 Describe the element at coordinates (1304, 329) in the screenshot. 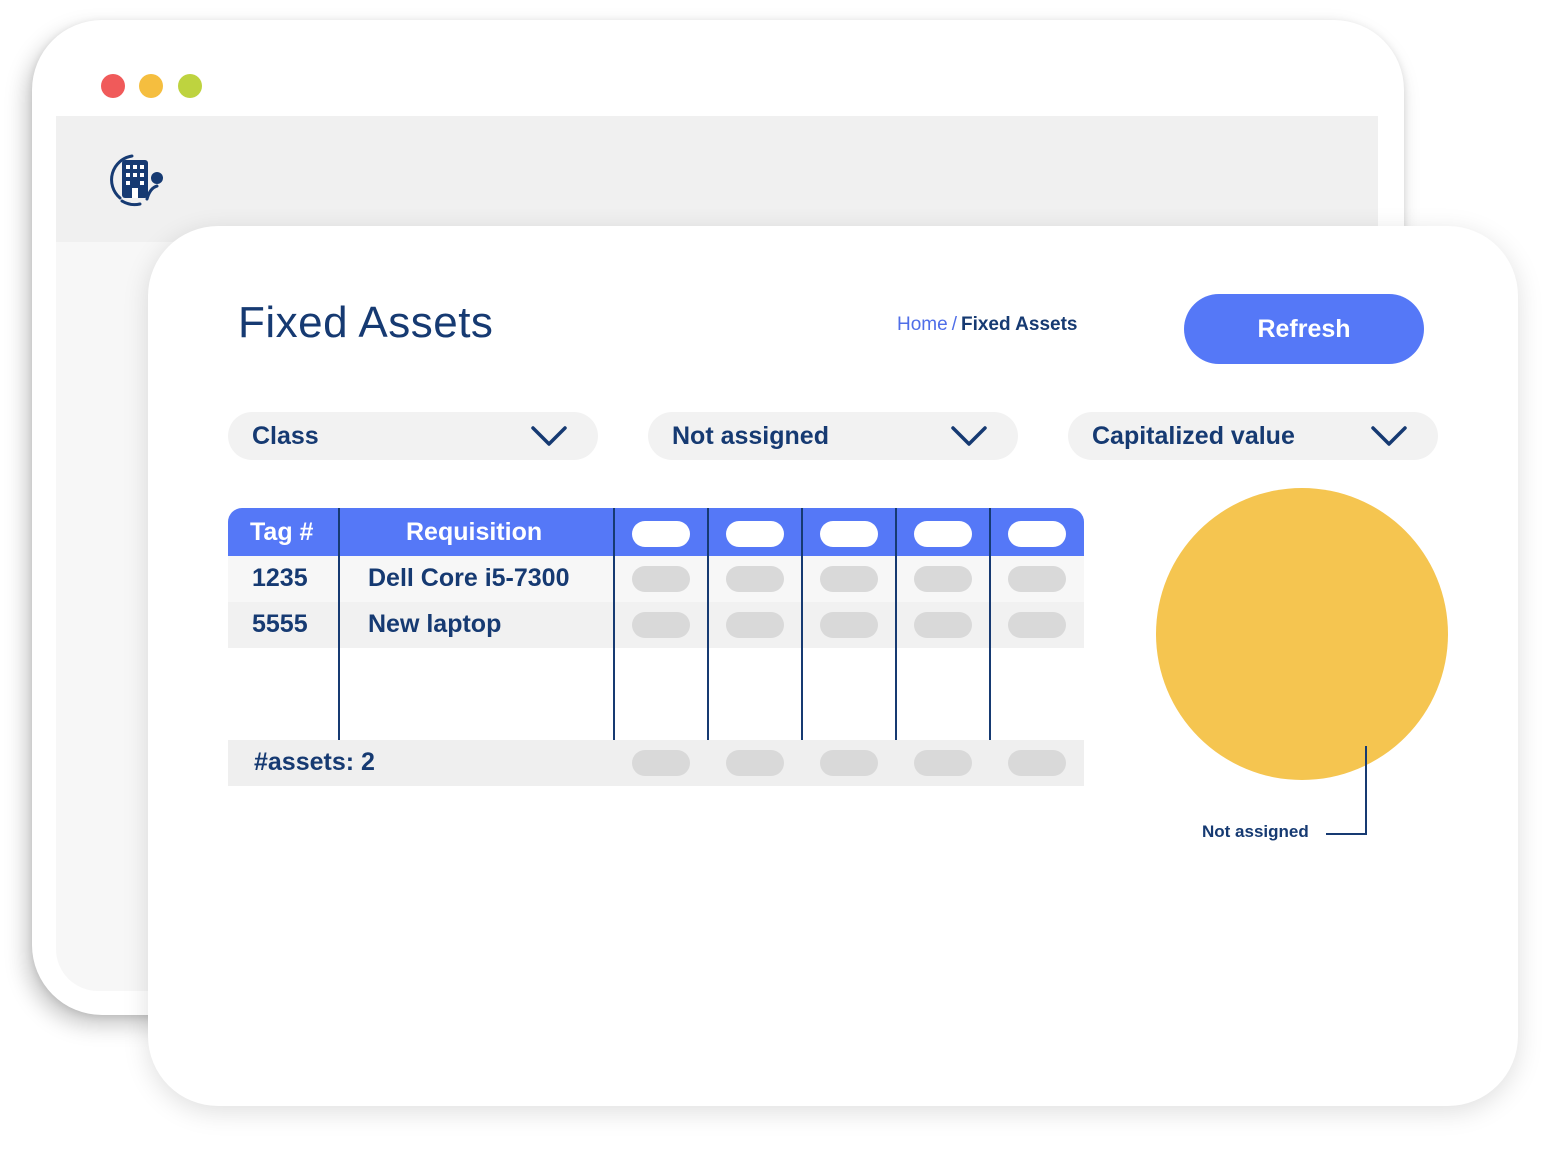

I see `refresh-button: Refresh` at that location.